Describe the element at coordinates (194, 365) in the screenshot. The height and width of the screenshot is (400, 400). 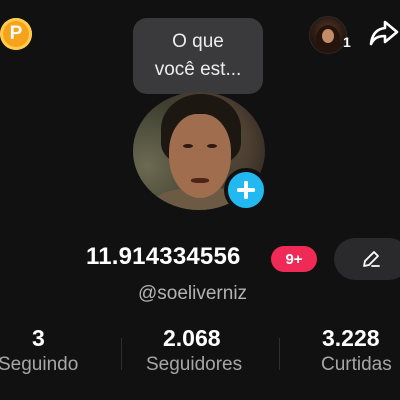
I see `followers-label: Seguidores` at that location.